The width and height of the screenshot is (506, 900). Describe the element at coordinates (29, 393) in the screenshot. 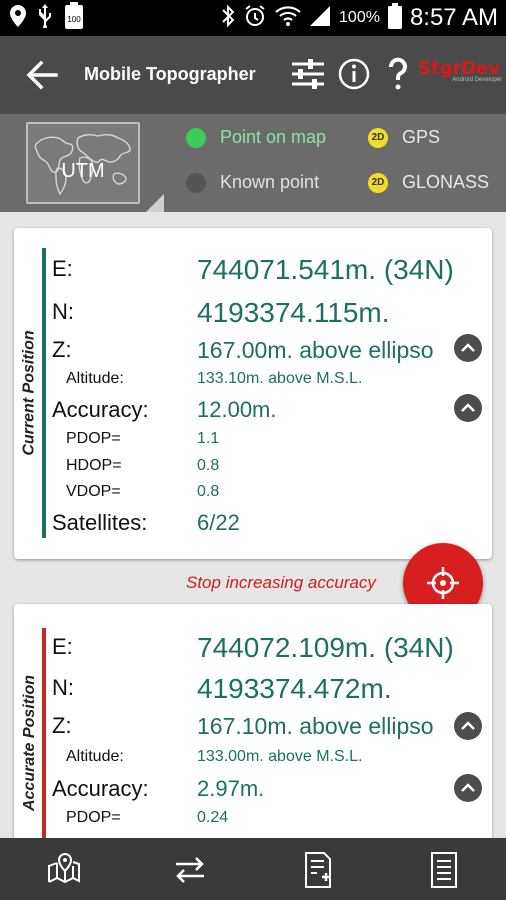

I see `current-position-section-label: Current Position` at that location.